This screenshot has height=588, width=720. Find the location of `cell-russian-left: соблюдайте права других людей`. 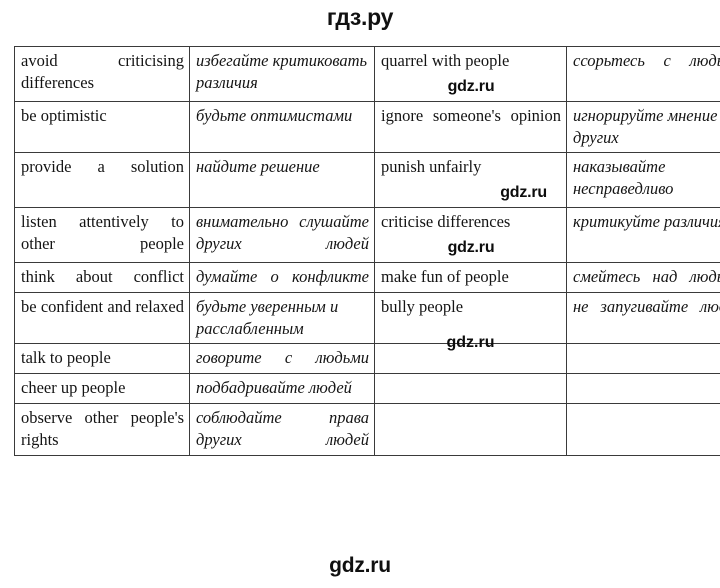

cell-russian-left: соблюдайте права других людей is located at coordinates (282, 429).